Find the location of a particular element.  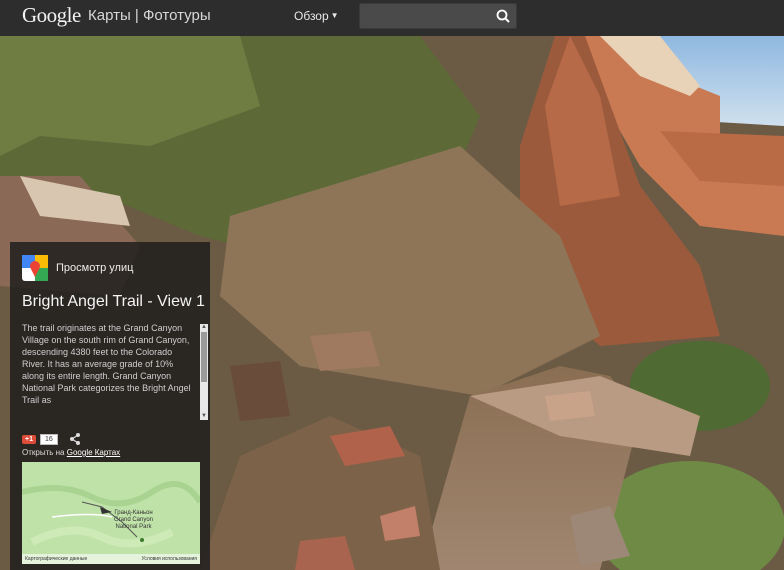

social-row: +1 16 is located at coordinates (52, 439).